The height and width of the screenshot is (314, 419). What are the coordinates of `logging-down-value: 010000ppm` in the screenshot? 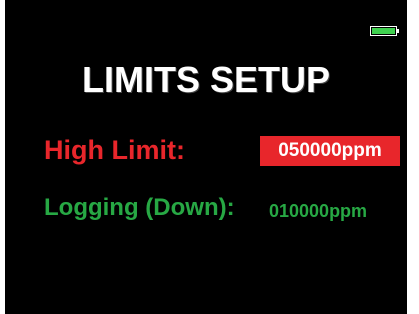 It's located at (318, 211).